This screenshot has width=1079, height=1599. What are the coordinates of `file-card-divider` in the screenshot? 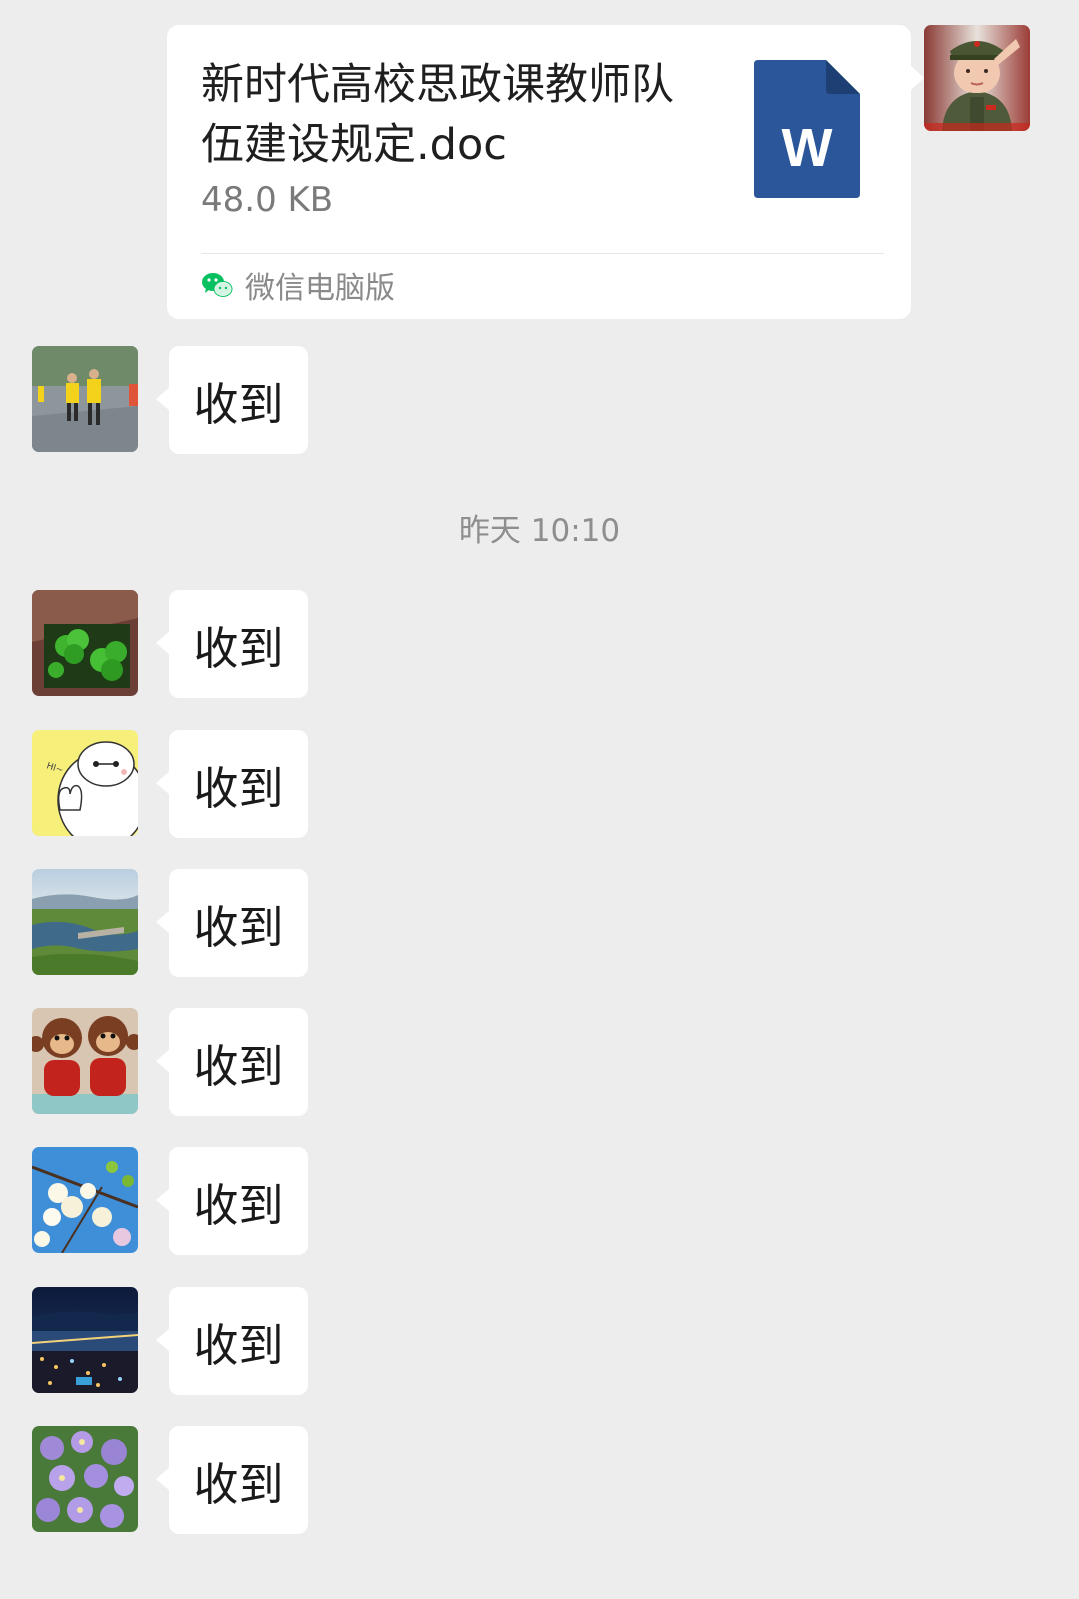 It's located at (542, 253).